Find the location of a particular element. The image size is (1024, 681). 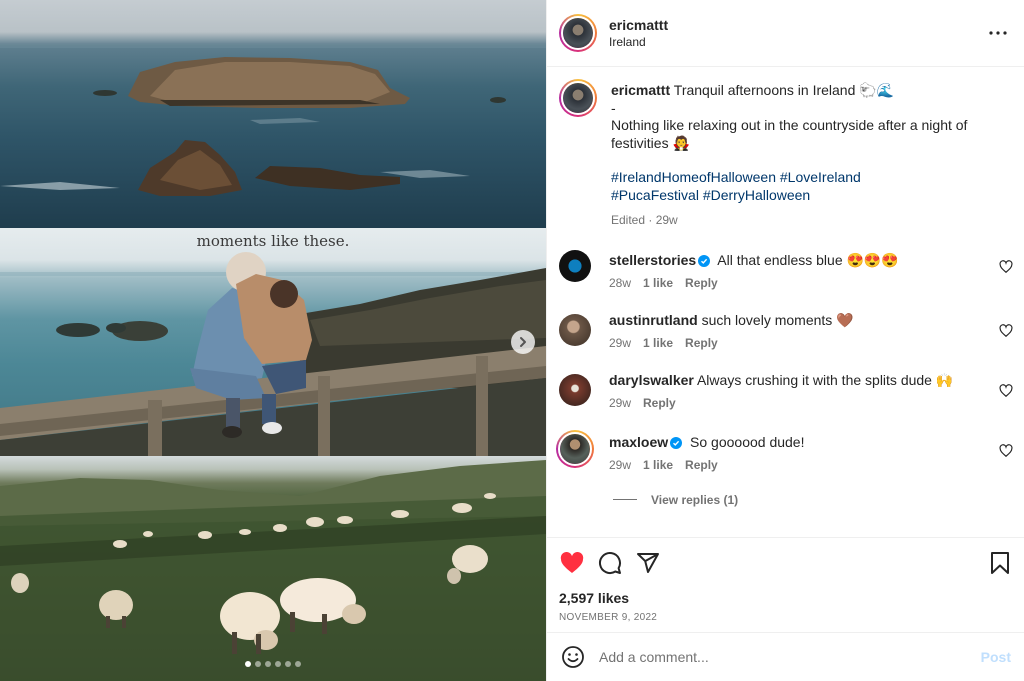

hashtag-link: #LoveIreland is located at coordinates (820, 177).